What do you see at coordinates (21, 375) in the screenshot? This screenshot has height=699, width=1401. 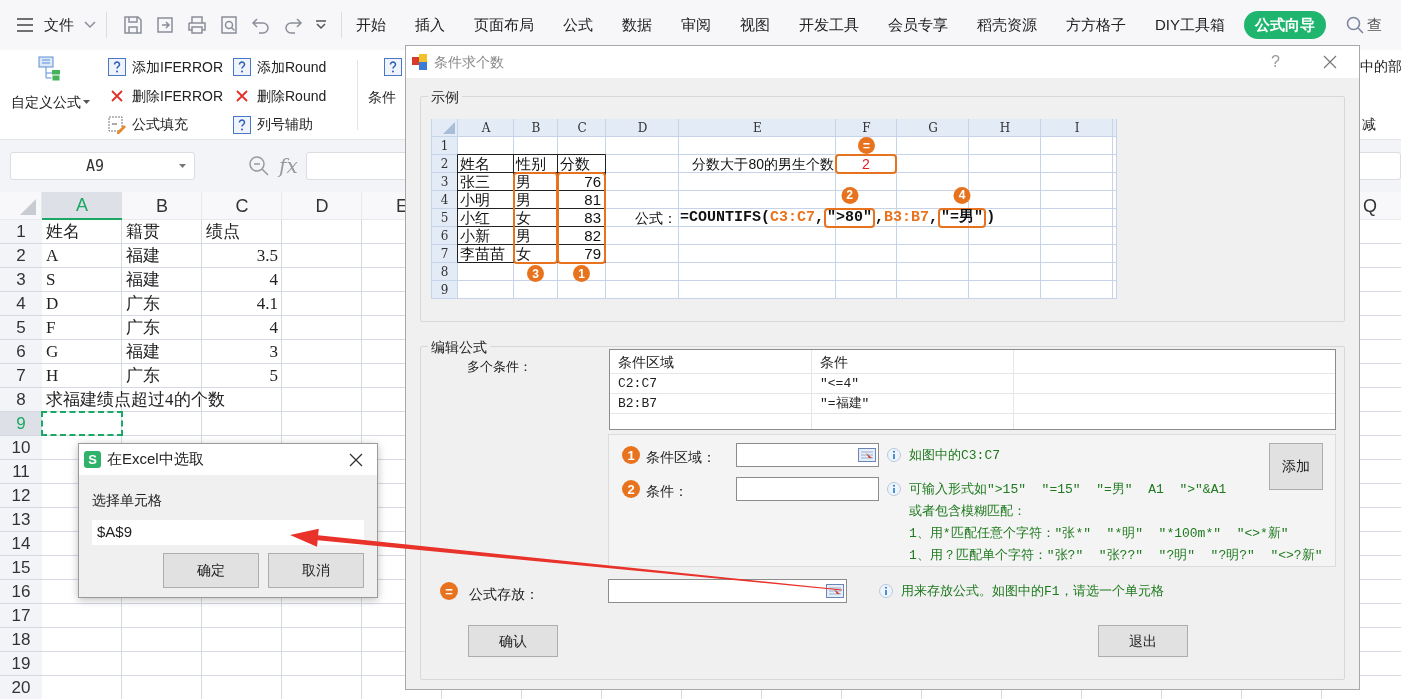 I see `row-header: 7` at bounding box center [21, 375].